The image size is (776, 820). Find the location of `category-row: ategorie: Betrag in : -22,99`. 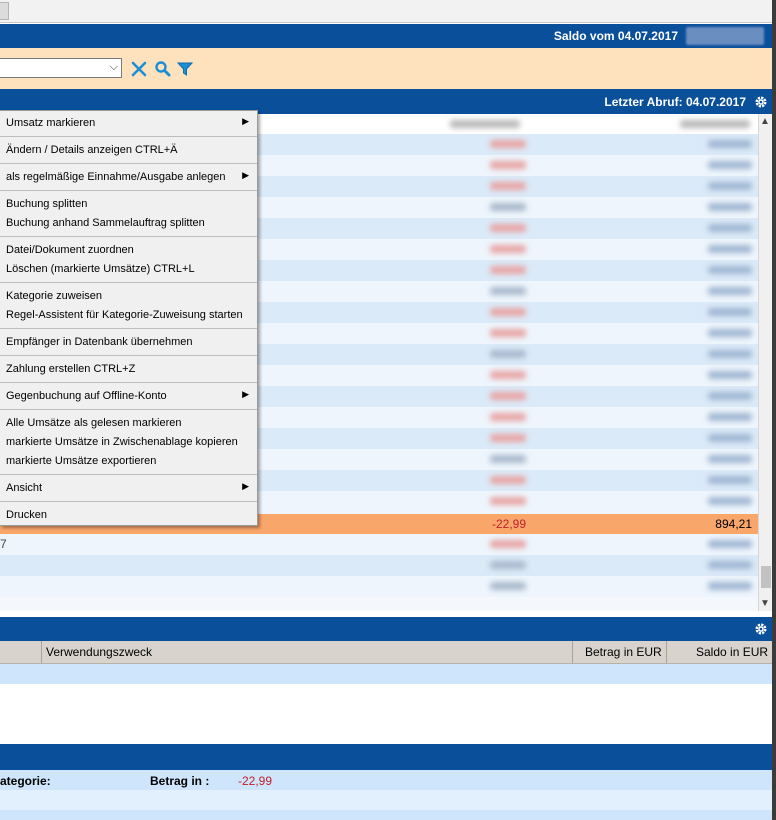

category-row: ategorie: Betrag in : -22,99 is located at coordinates (386, 780).